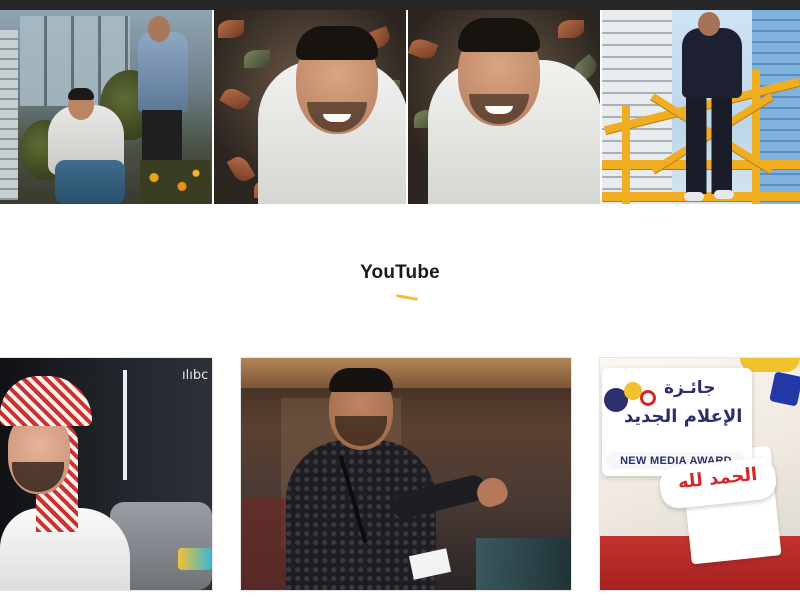 This screenshot has width=800, height=600. I want to click on section-title: YouTube, so click(400, 272).